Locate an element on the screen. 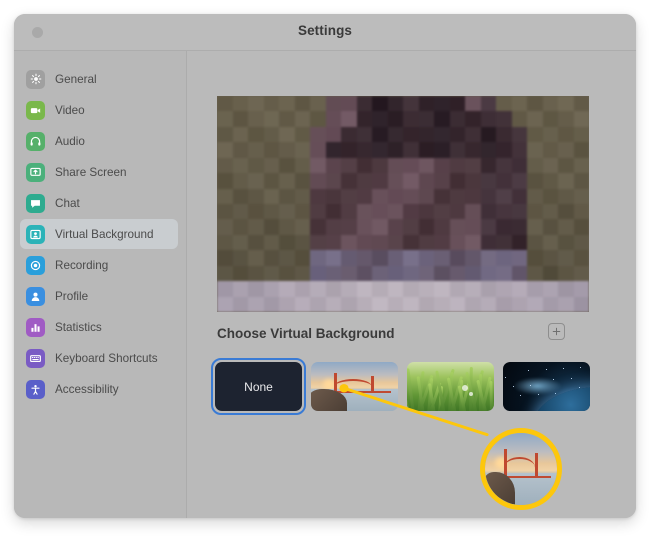 This screenshot has height=542, width=650. person-frame-icon is located at coordinates (35, 234).